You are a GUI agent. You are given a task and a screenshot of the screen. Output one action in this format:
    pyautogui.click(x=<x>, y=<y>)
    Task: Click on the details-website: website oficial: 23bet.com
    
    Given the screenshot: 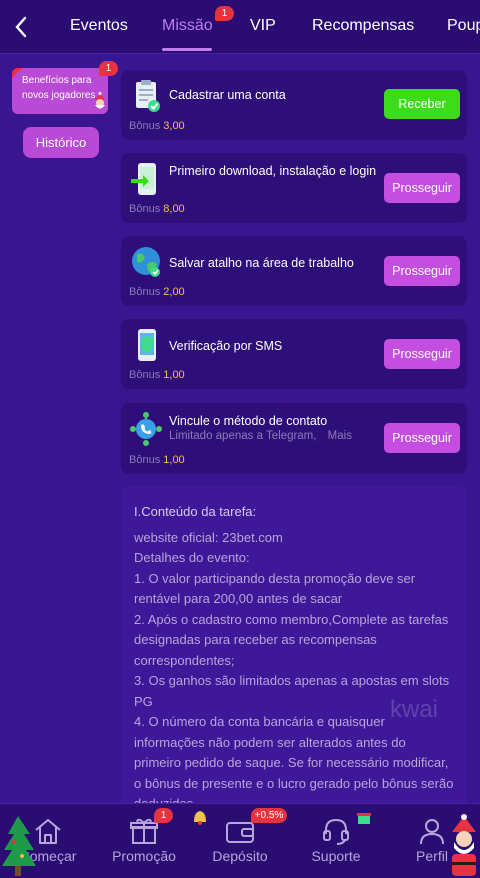 What is the action you would take?
    pyautogui.click(x=208, y=537)
    